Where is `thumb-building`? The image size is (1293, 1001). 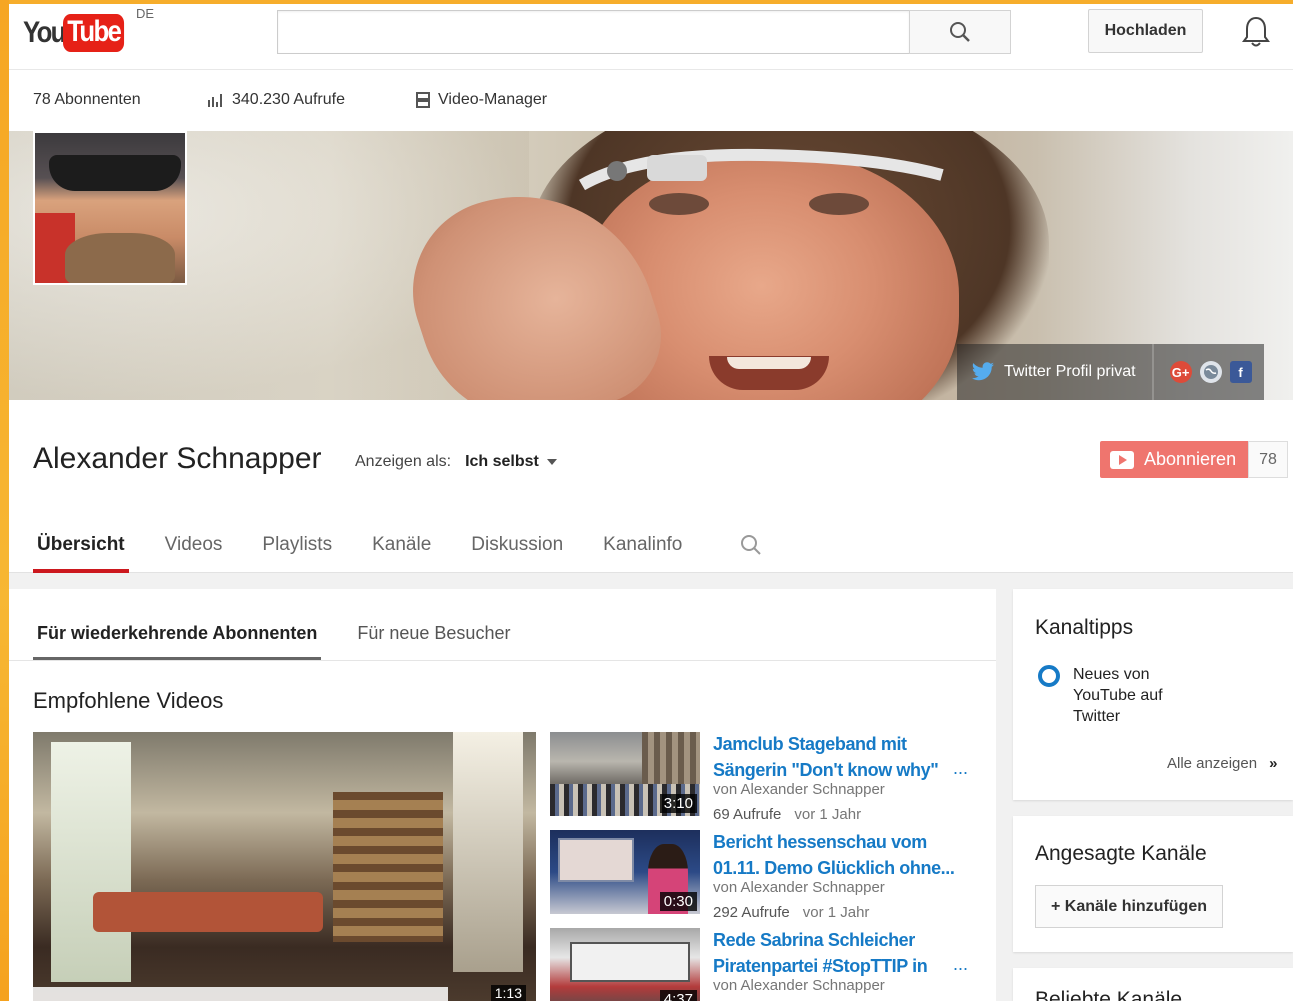 thumb-building is located at coordinates (671, 759).